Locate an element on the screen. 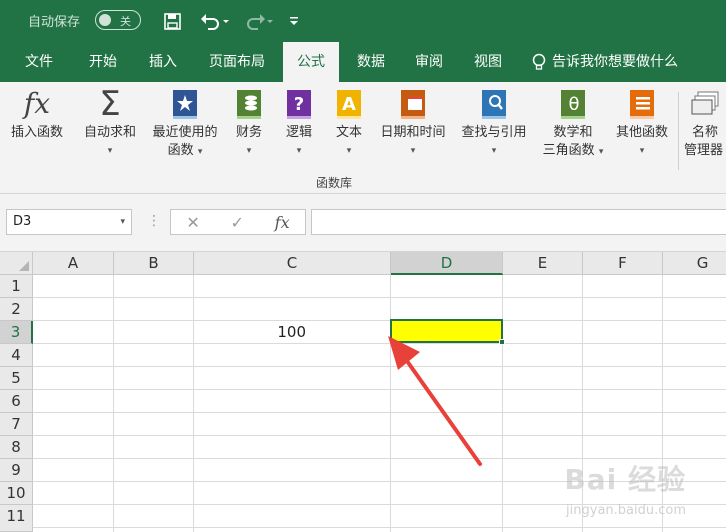 The height and width of the screenshot is (532, 726). column-header-e: E is located at coordinates (543, 263).